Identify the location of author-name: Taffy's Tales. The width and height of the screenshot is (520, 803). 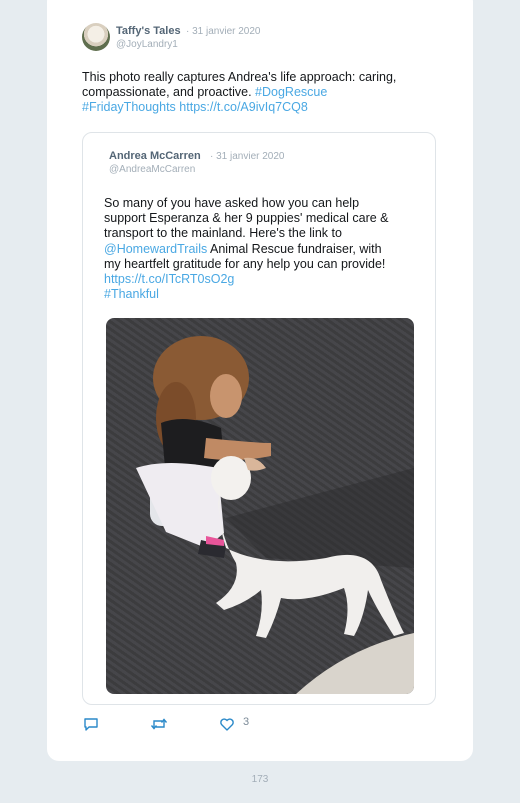
(148, 31).